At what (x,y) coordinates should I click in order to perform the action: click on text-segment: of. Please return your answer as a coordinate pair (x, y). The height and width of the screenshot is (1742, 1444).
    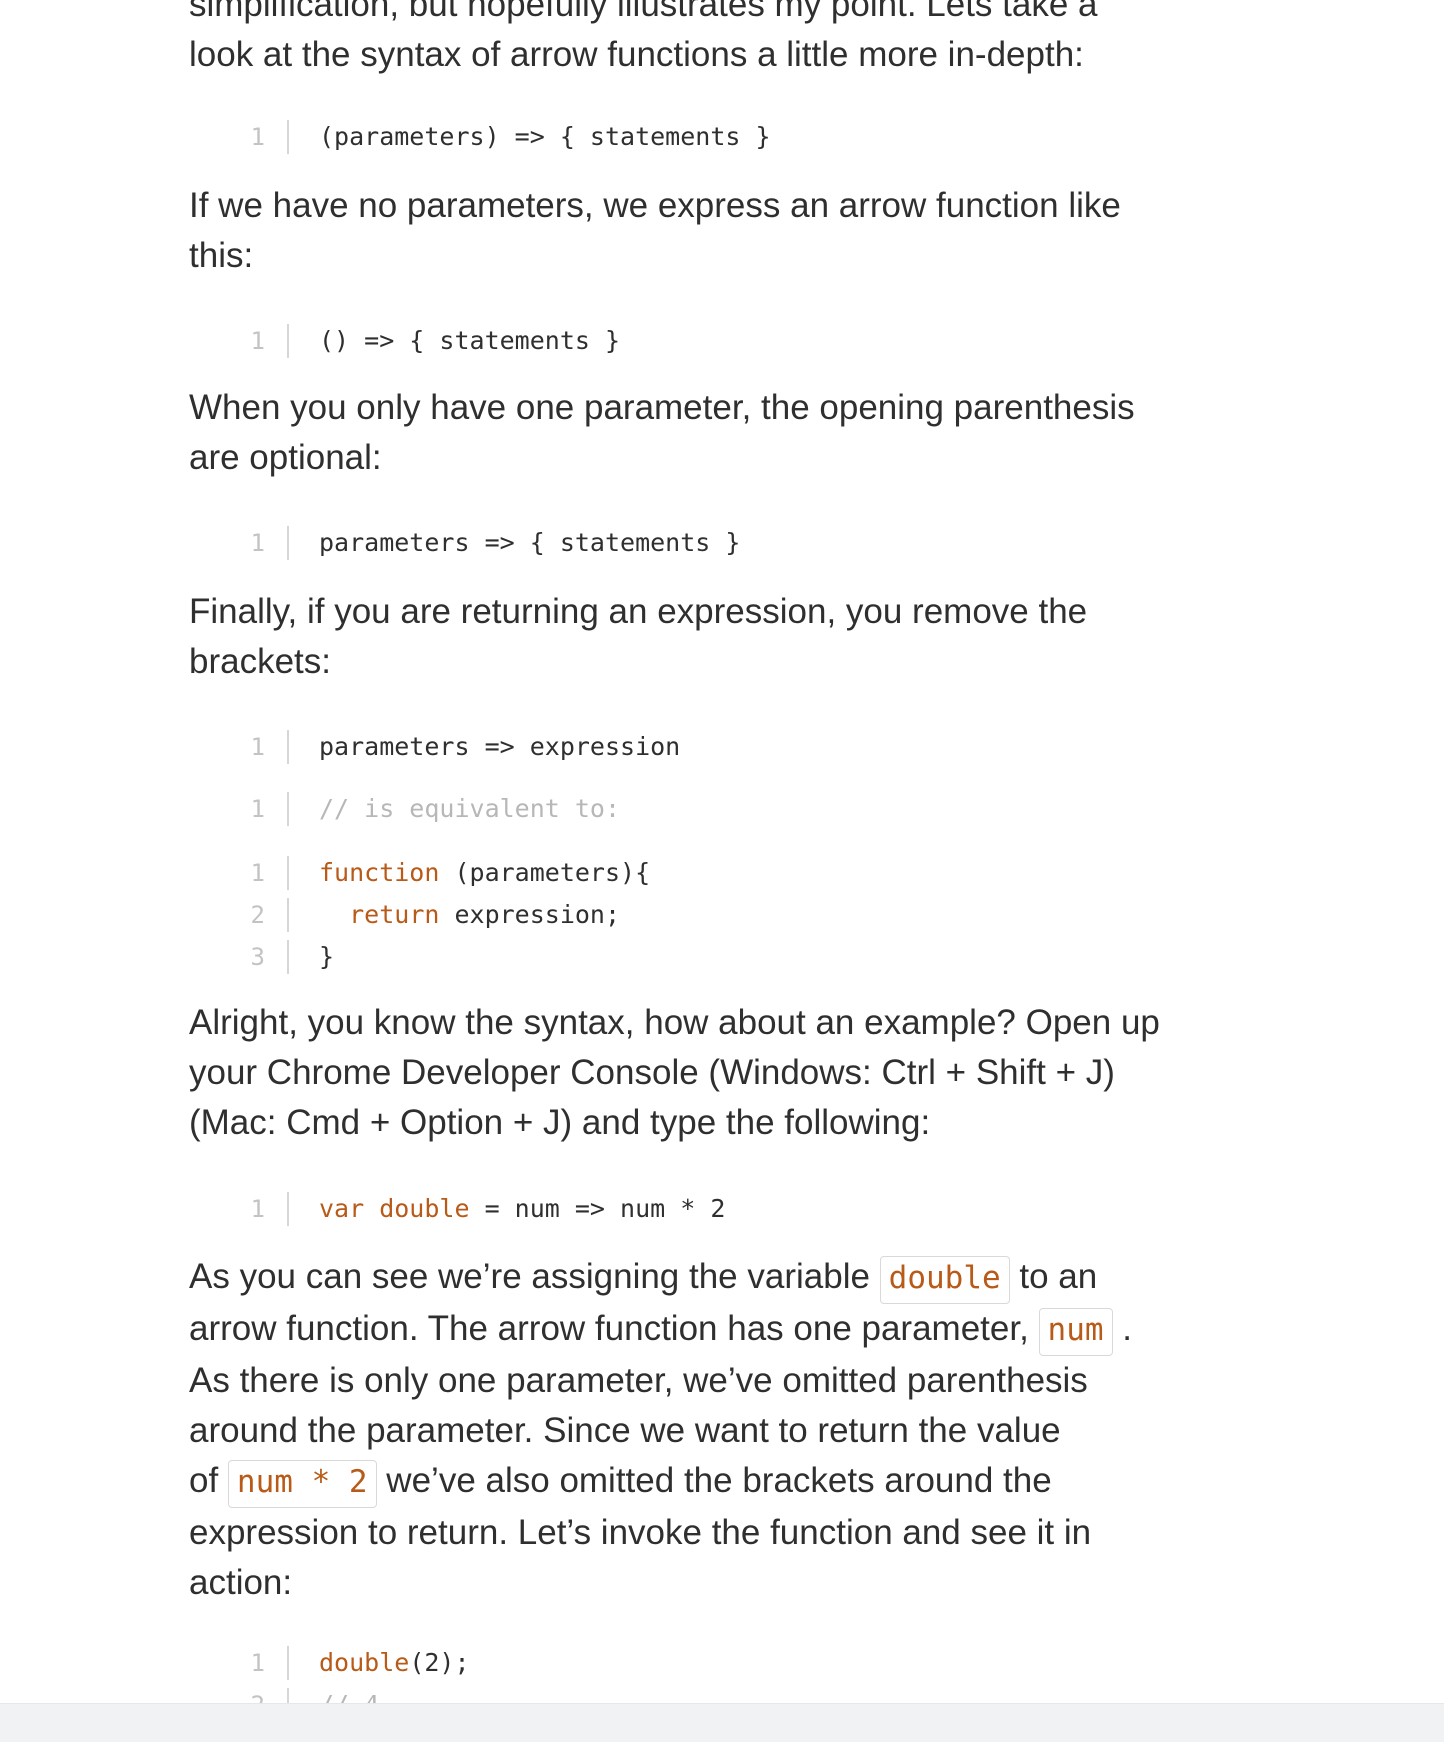
    Looking at the image, I should click on (208, 1480).